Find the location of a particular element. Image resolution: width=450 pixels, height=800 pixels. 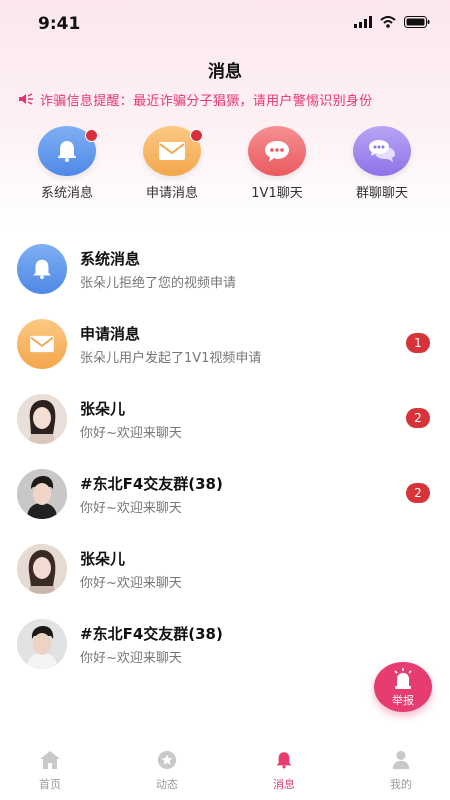

signal-icon is located at coordinates (363, 22).